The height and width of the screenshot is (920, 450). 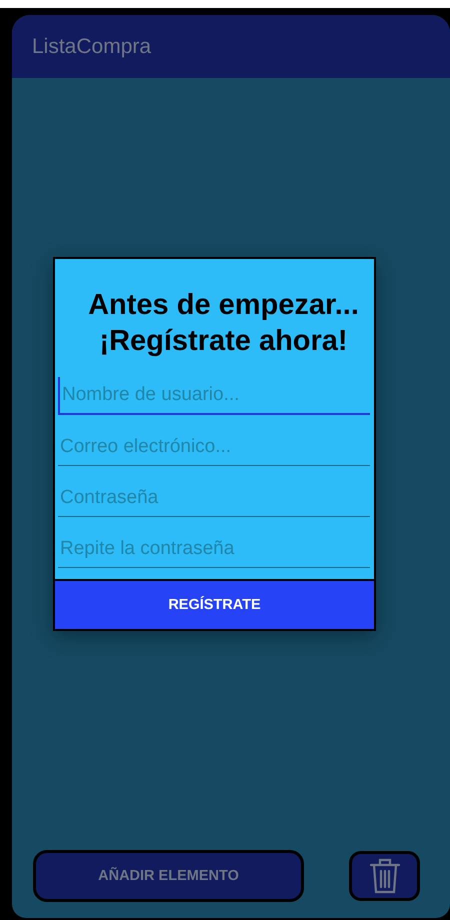 I want to click on input-field: Repite la contraseña, so click(x=214, y=549).